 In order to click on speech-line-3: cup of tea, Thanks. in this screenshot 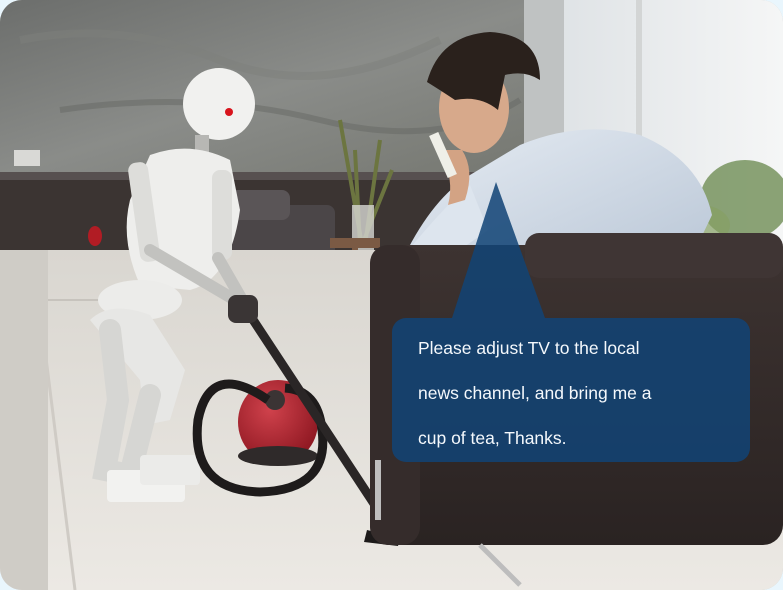, I will do `click(492, 438)`.